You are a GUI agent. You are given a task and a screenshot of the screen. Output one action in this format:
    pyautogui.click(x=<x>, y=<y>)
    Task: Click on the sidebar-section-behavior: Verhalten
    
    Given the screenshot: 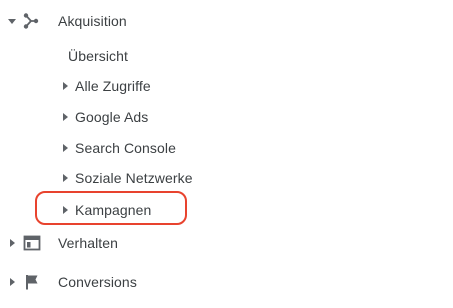 What is the action you would take?
    pyautogui.click(x=226, y=243)
    